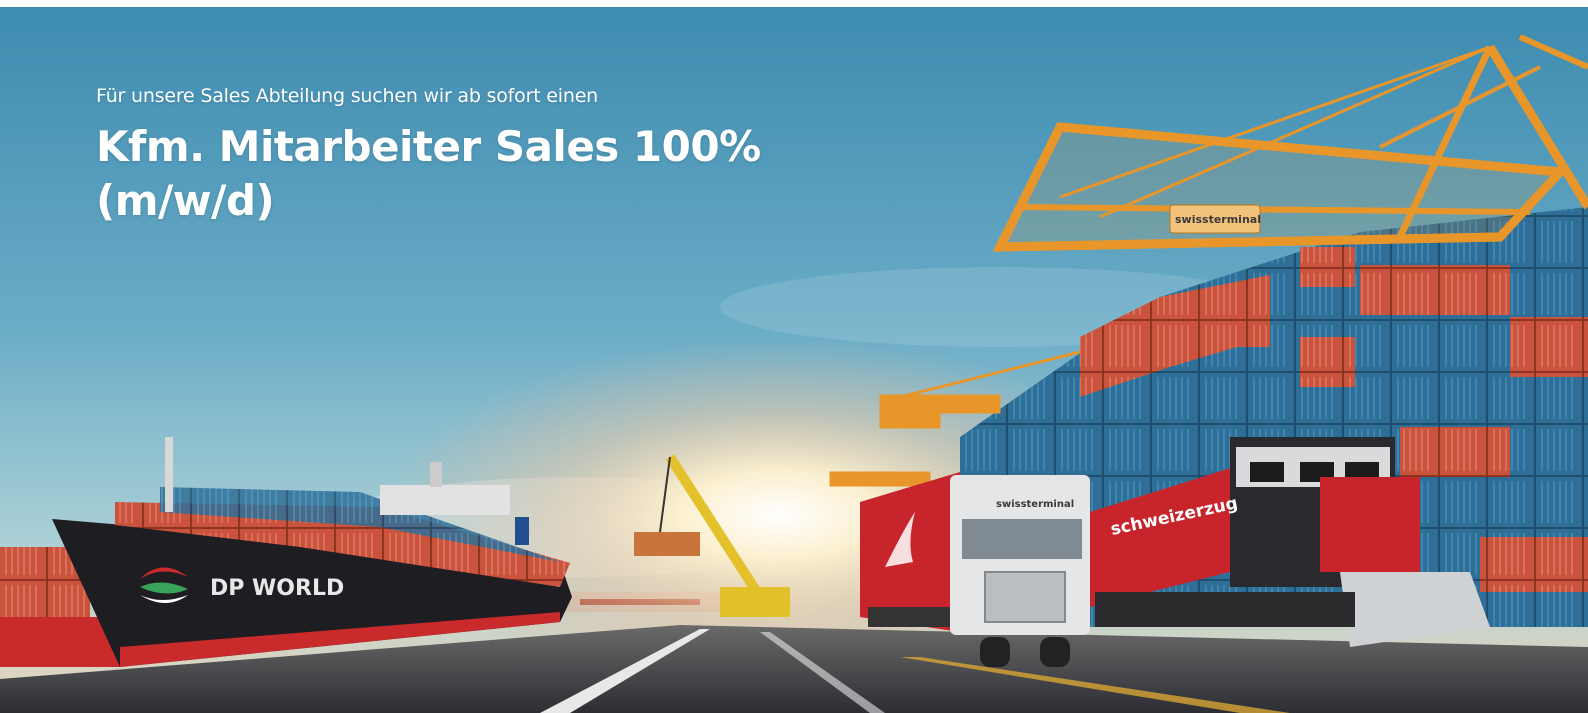  I want to click on truck-brand-text: swissterminal, so click(1035, 504).